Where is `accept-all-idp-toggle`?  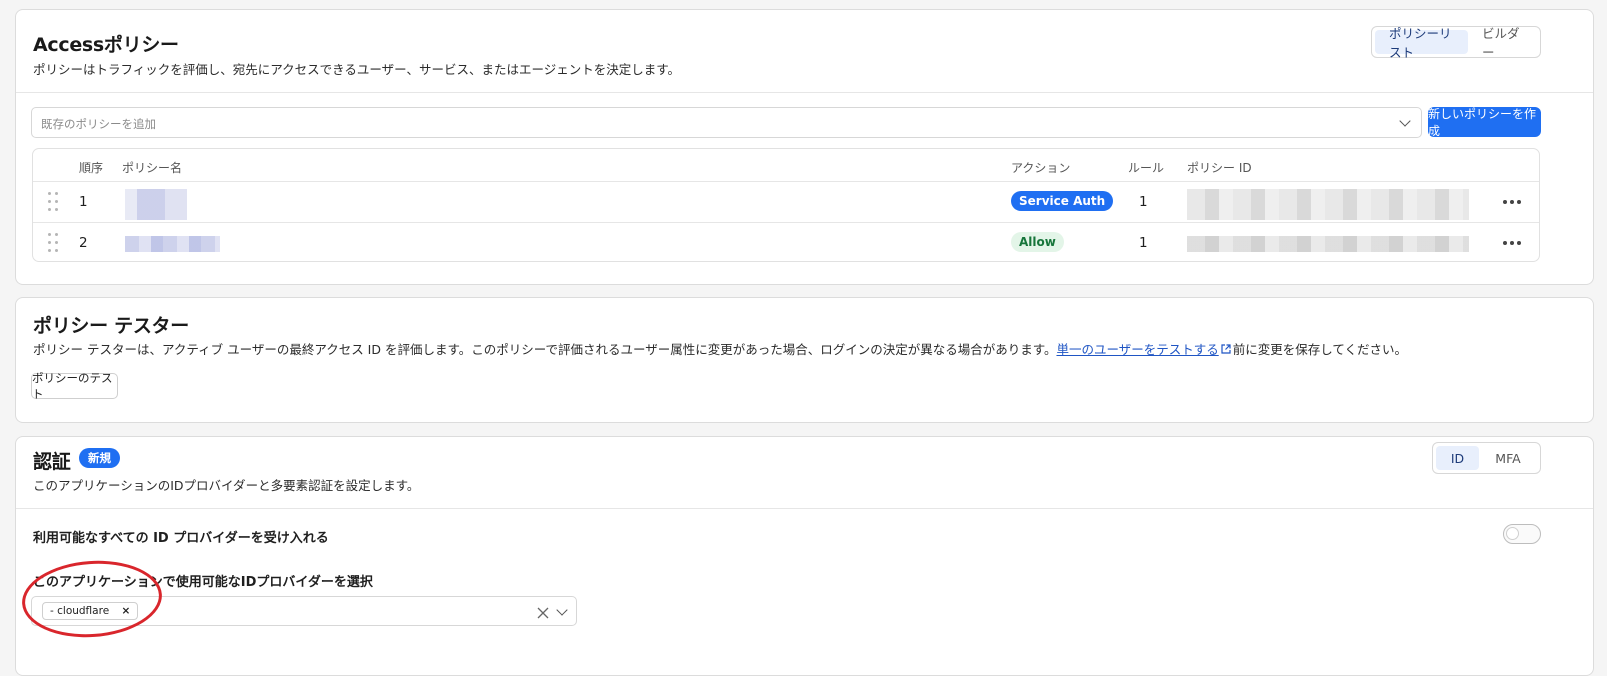
accept-all-idp-toggle is located at coordinates (1522, 534).